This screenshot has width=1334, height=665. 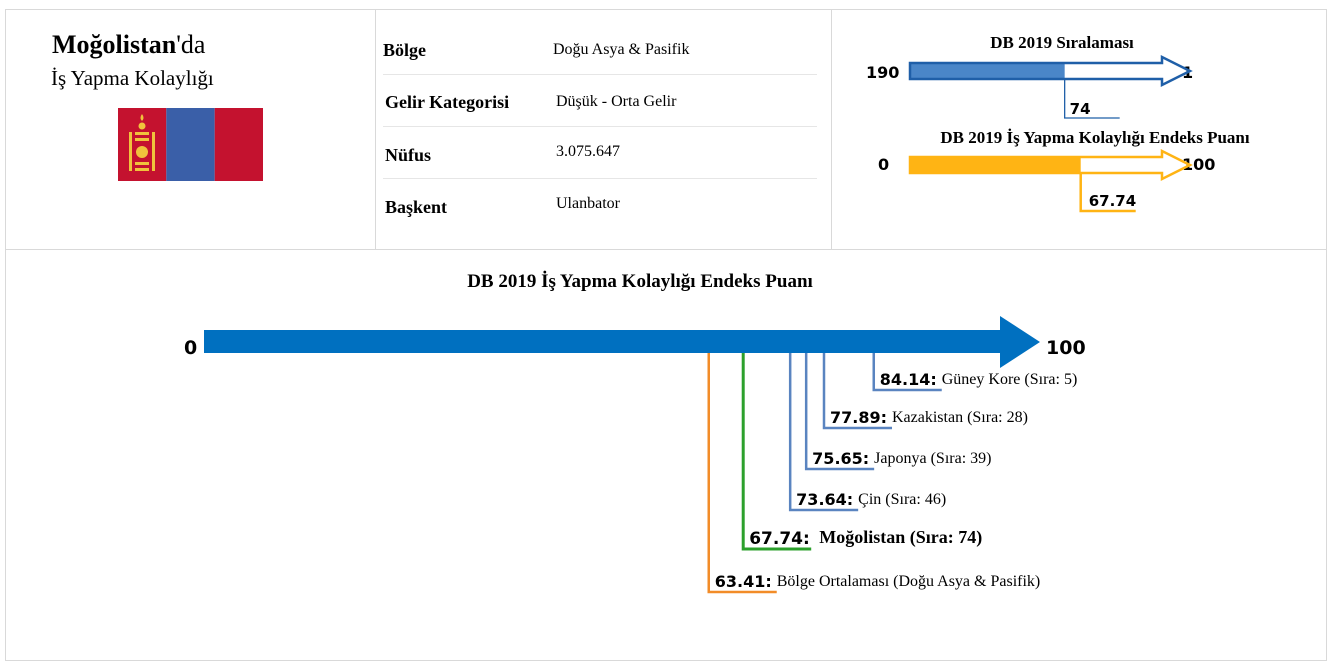 I want to click on rank-axis-start: 190, so click(x=882, y=72).